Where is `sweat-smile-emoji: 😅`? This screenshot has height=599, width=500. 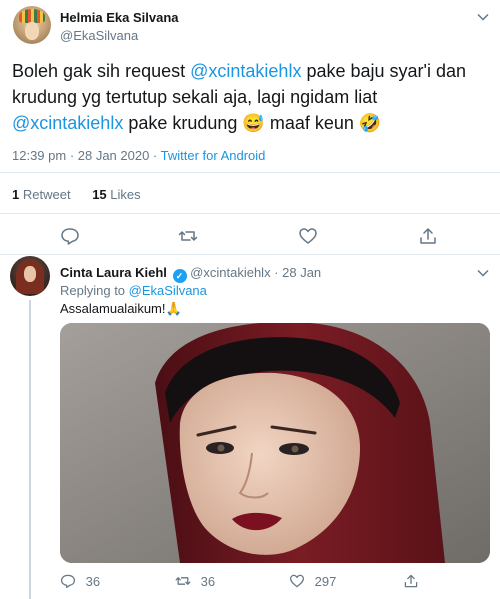 sweat-smile-emoji: 😅 is located at coordinates (253, 123).